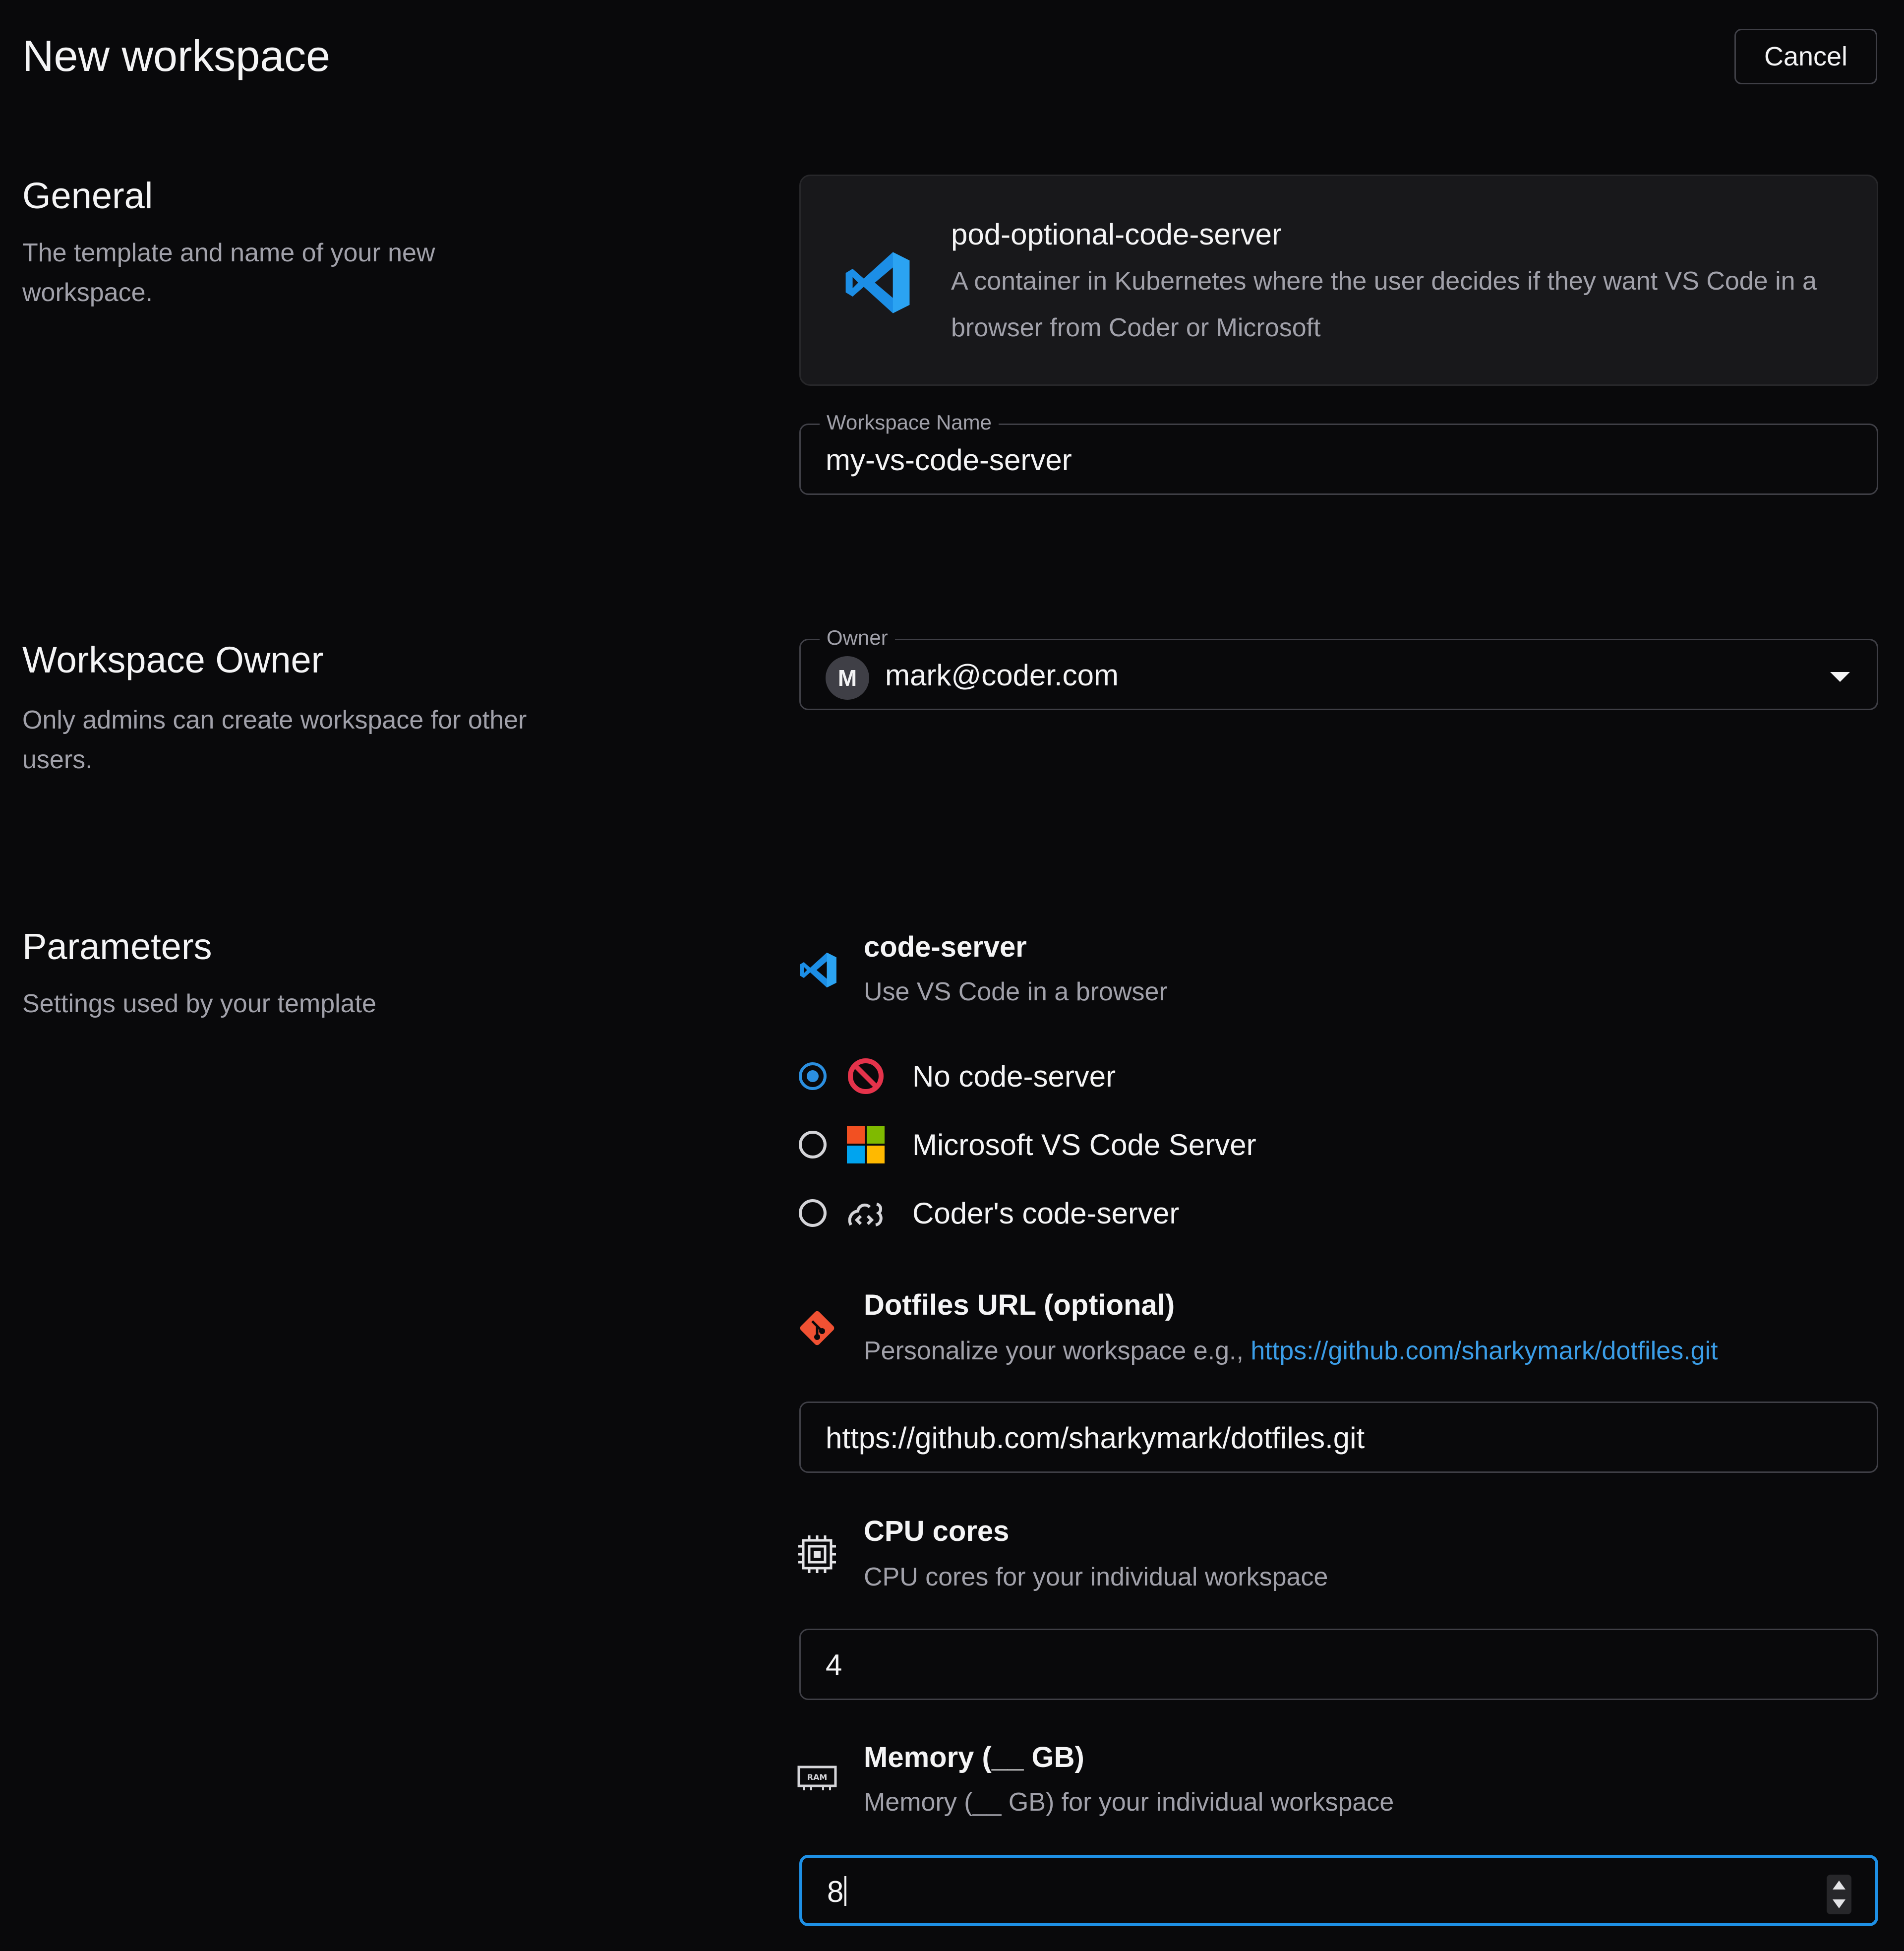  I want to click on cpu-cores-input: 4, so click(834, 1665).